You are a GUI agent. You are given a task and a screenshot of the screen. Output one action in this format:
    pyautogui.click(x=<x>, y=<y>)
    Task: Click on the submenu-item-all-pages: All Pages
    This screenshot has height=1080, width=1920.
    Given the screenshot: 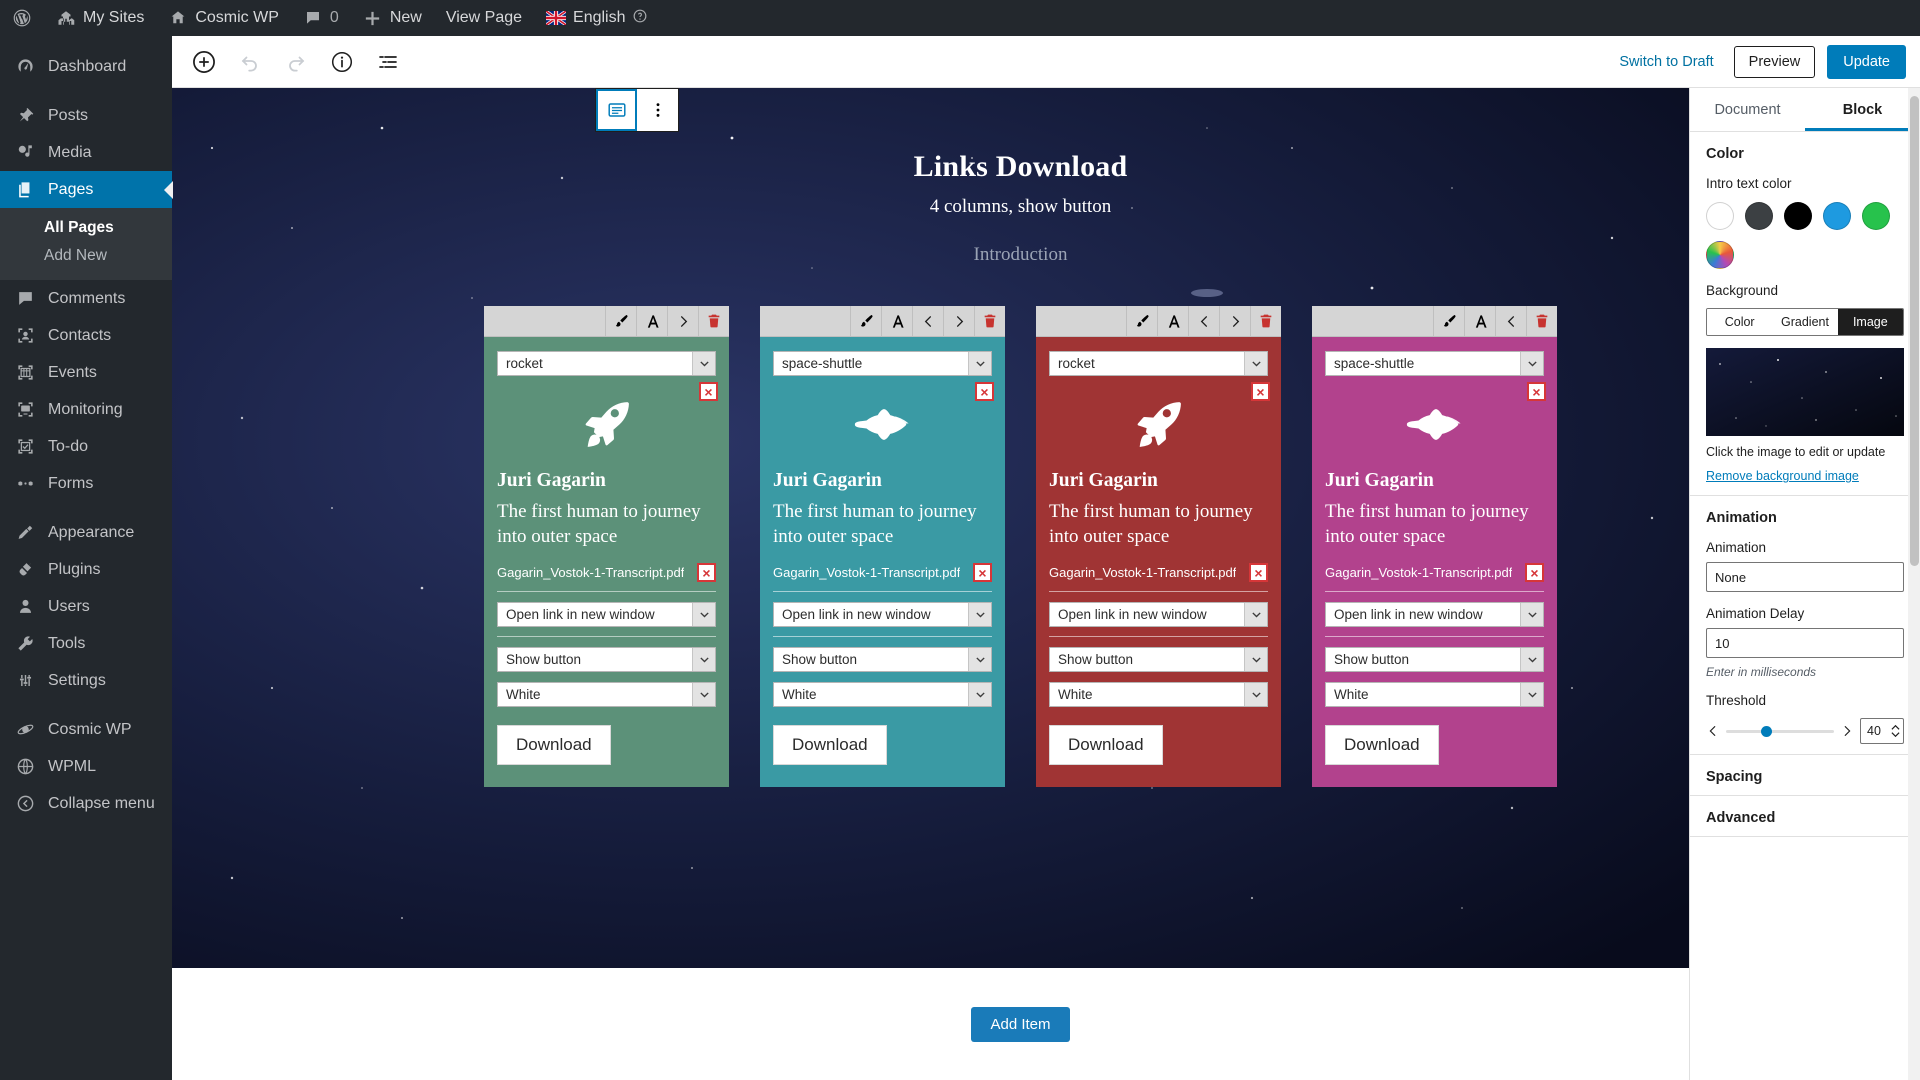 What is the action you would take?
    pyautogui.click(x=86, y=228)
    